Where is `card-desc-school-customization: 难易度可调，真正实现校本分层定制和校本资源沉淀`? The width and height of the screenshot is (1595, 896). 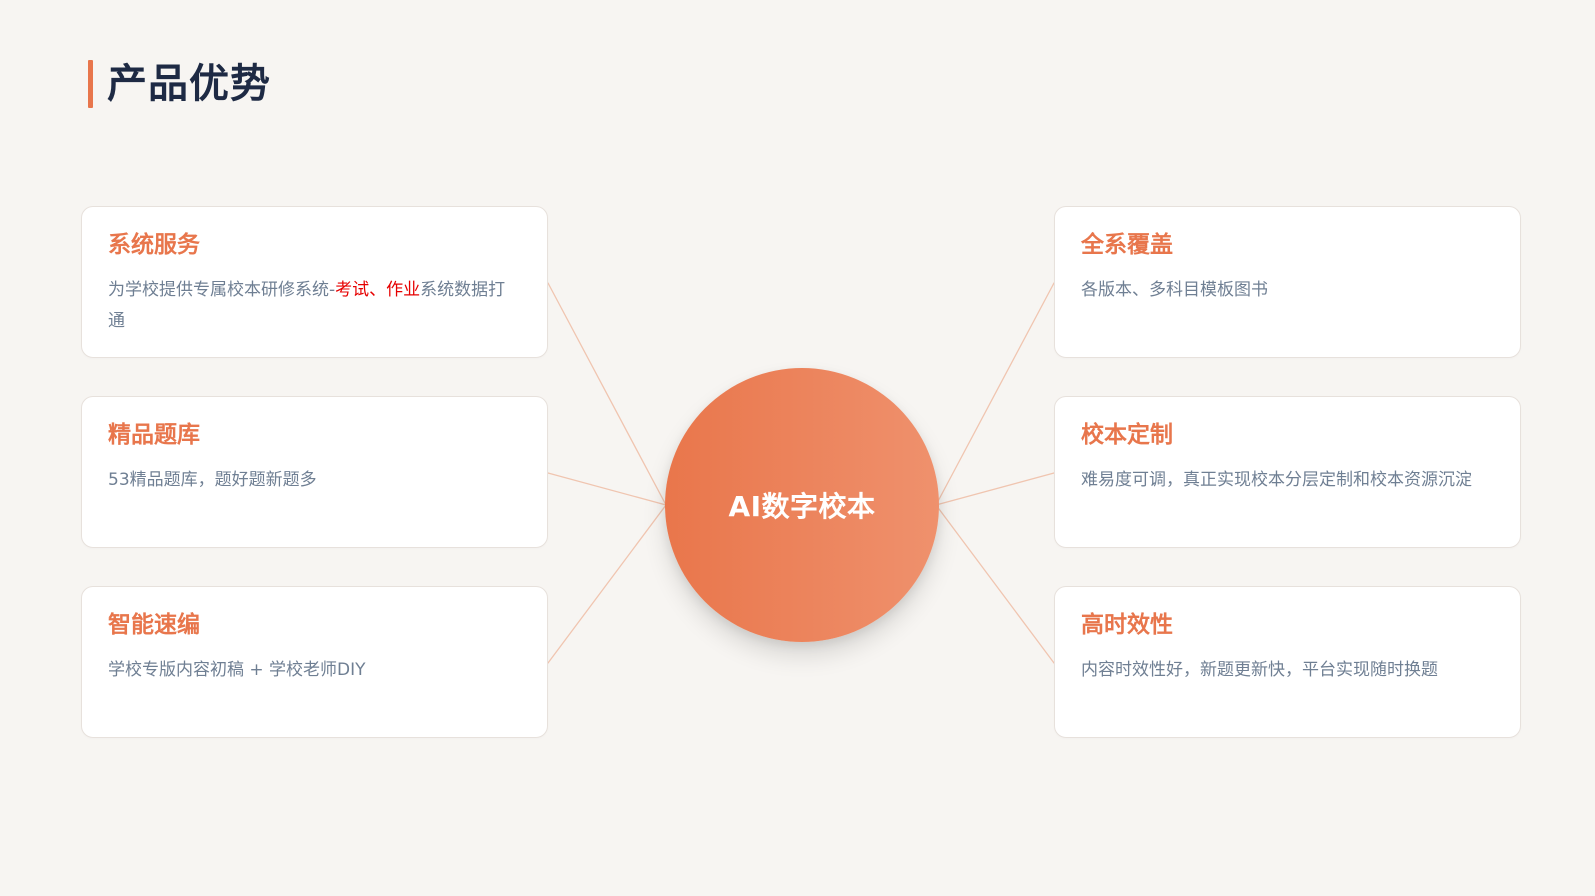
card-desc-school-customization: 难易度可调，真正实现校本分层定制和校本资源沉淀 is located at coordinates (1276, 480).